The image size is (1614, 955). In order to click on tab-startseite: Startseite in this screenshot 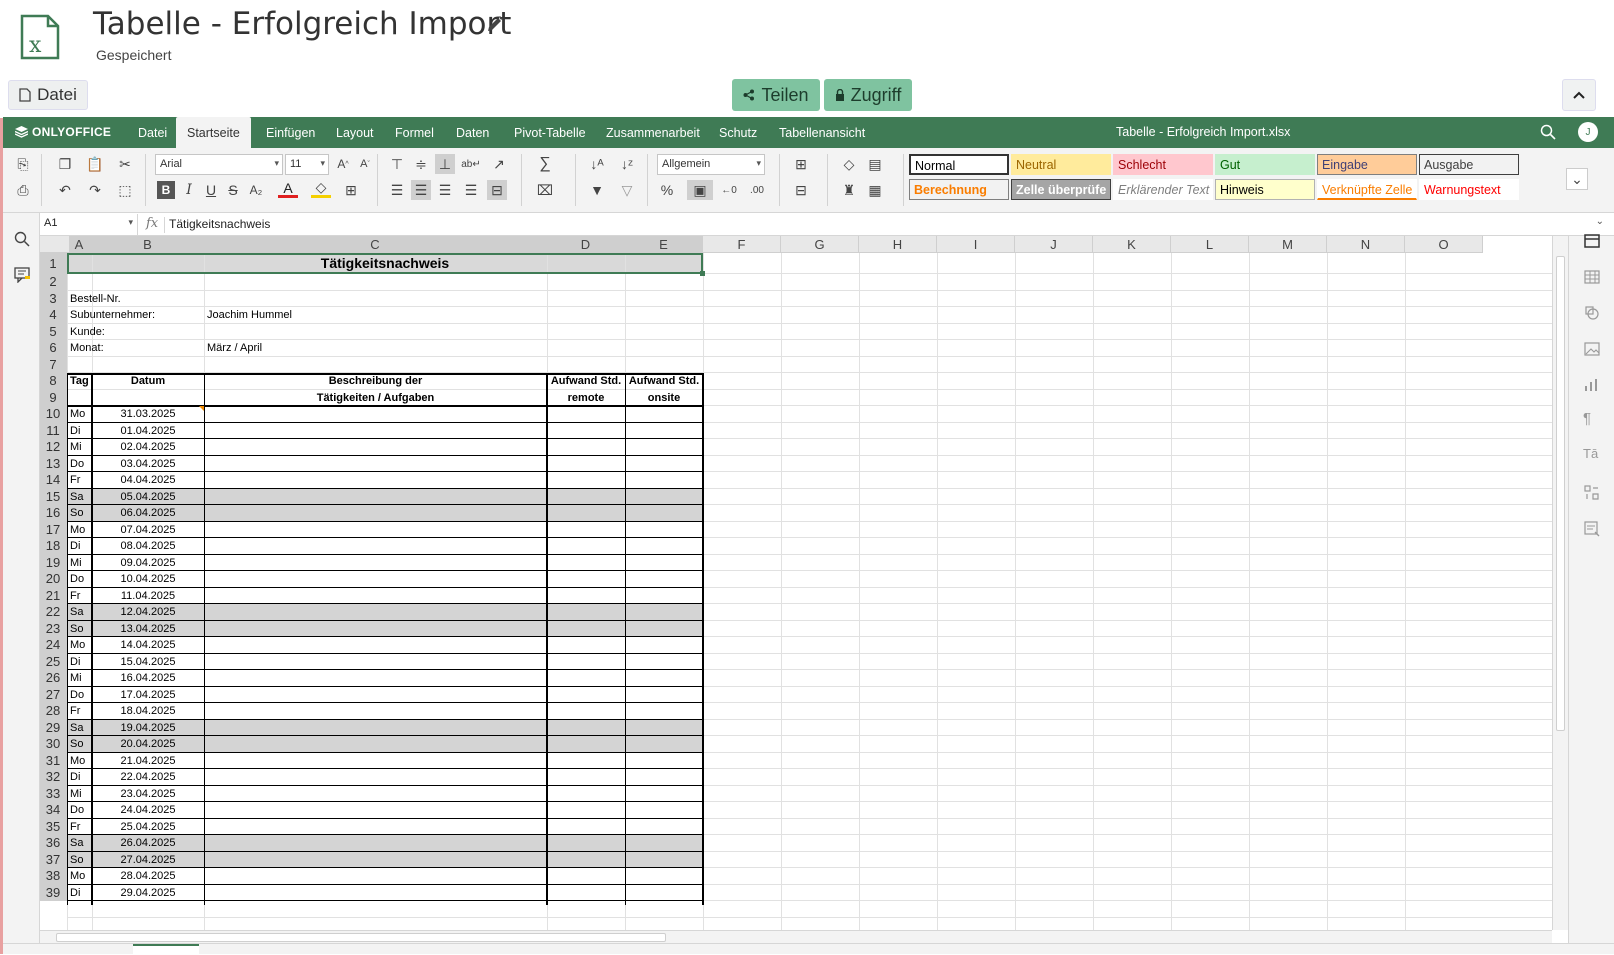, I will do `click(213, 132)`.